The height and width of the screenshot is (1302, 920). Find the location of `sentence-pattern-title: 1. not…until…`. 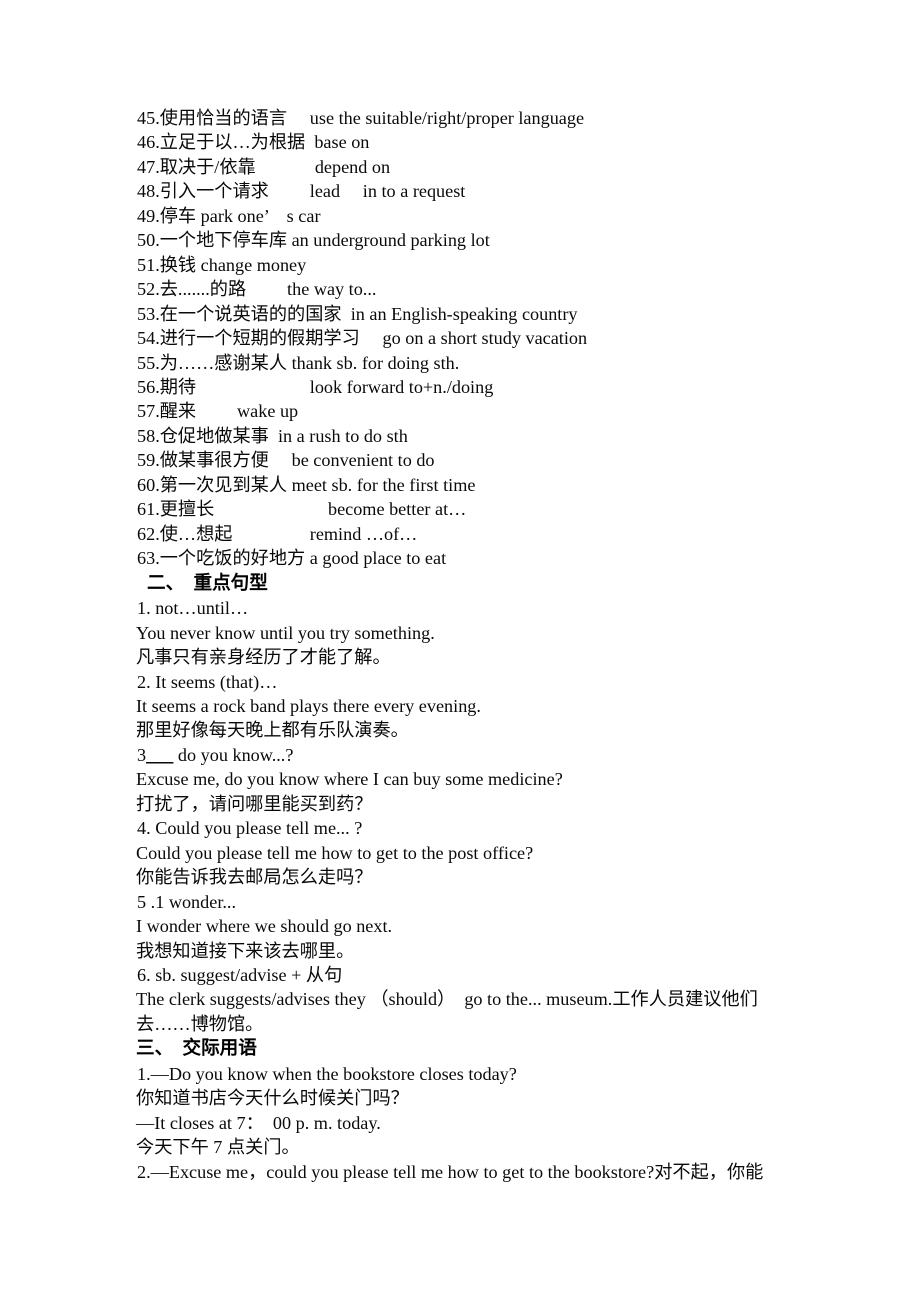

sentence-pattern-title: 1. not…until… is located at coordinates (193, 608).